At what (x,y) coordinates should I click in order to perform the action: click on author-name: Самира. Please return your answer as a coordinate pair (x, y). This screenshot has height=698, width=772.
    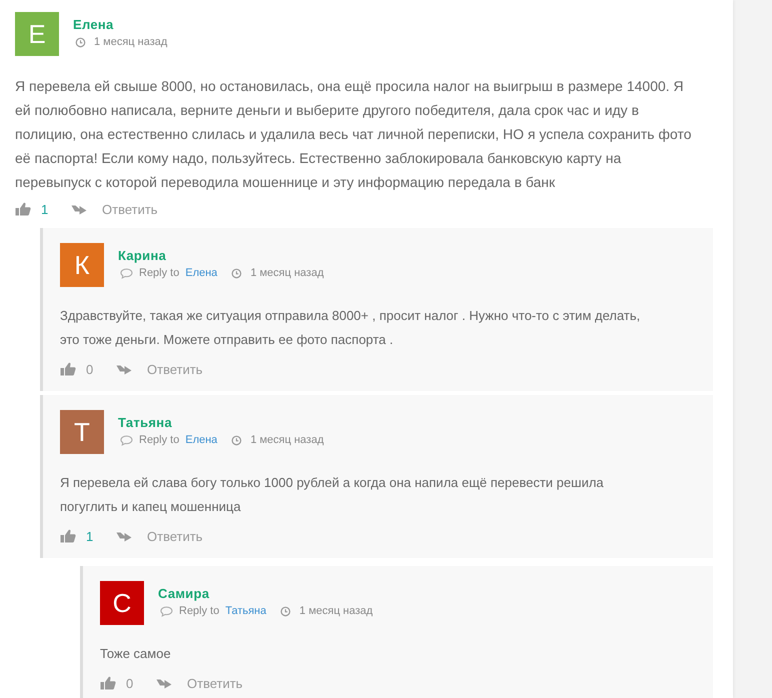
    Looking at the image, I should click on (265, 593).